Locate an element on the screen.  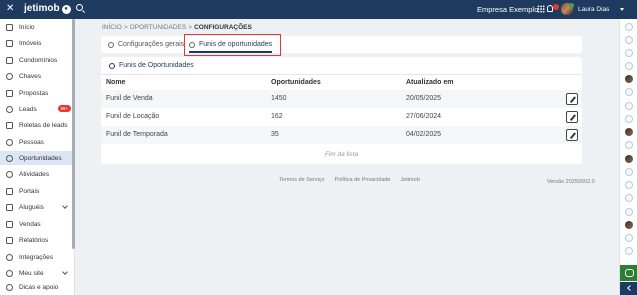
apps-grid-icon is located at coordinates (541, 9).